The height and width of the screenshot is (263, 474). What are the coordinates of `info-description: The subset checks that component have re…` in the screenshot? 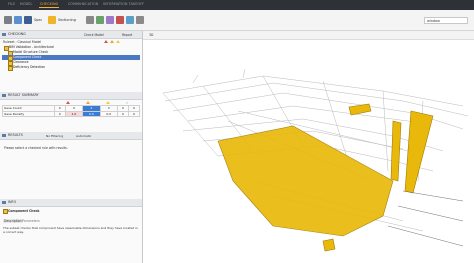 It's located at (70, 230).